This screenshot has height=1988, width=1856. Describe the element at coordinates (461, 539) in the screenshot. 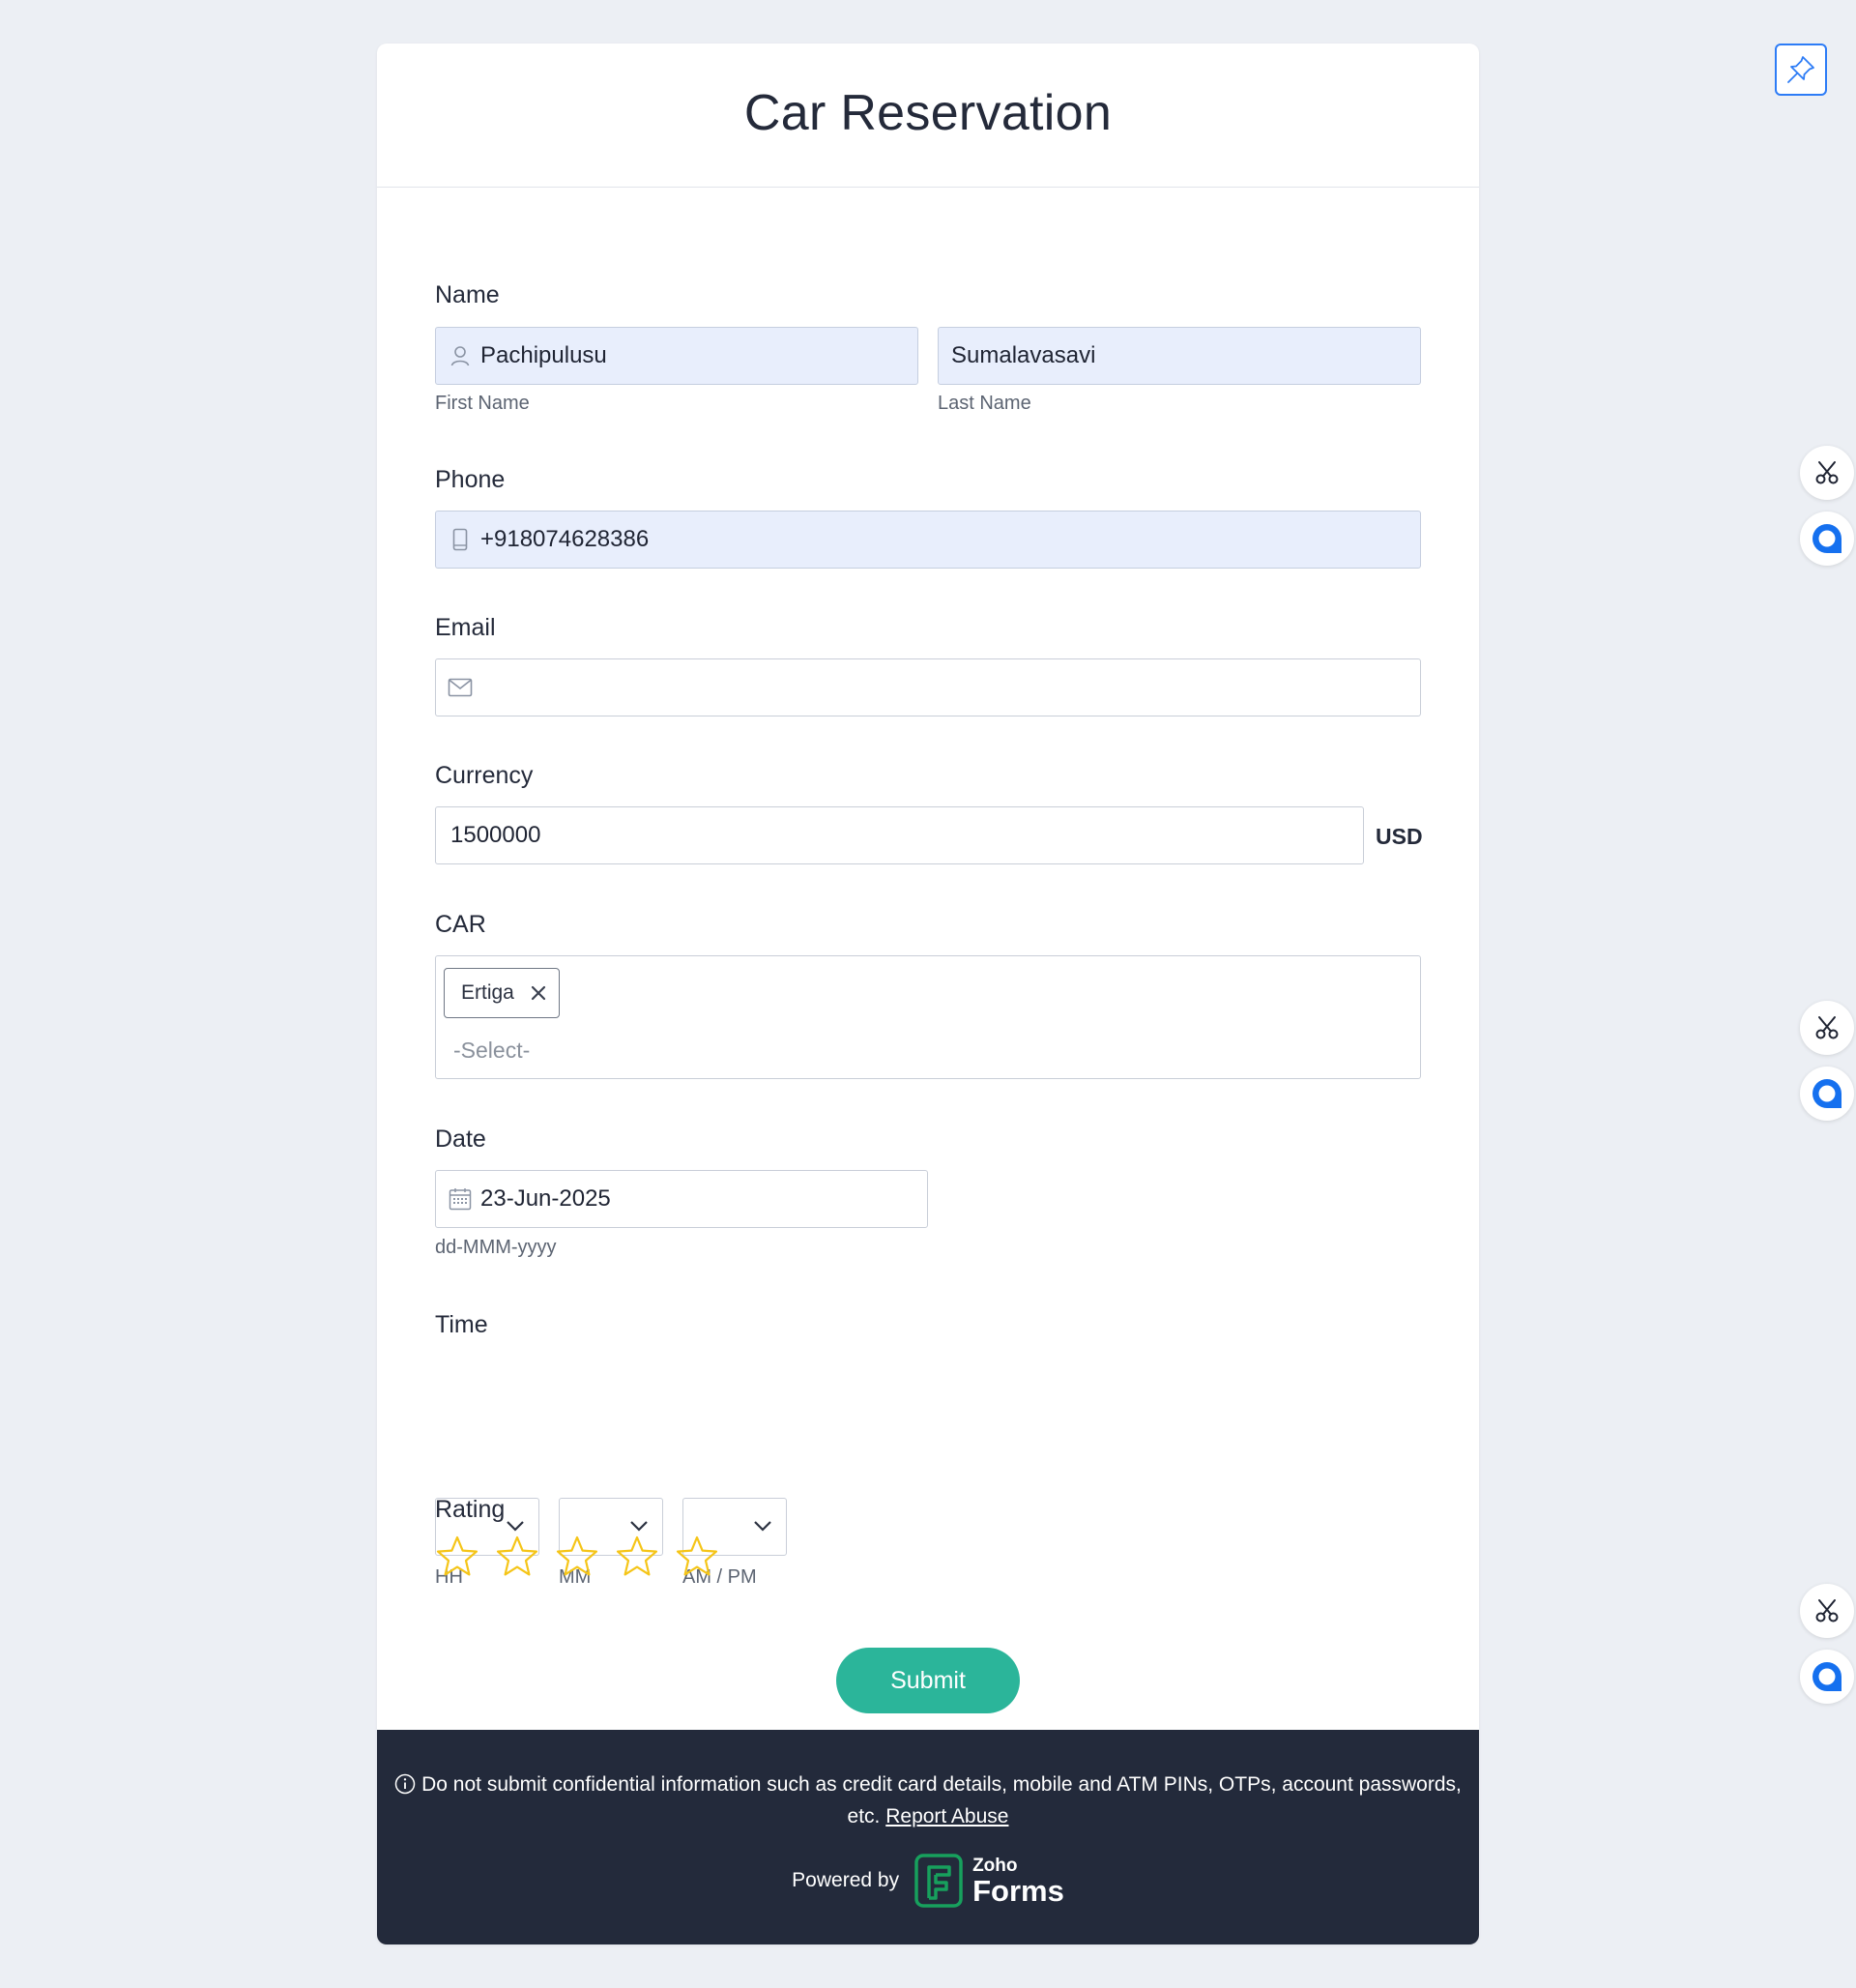

I see `phone-icon` at that location.